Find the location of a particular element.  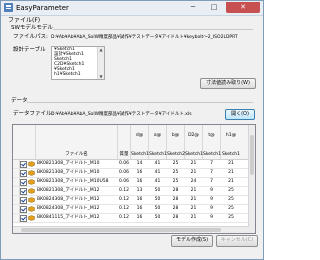

d-cell: 14 is located at coordinates (139, 164).